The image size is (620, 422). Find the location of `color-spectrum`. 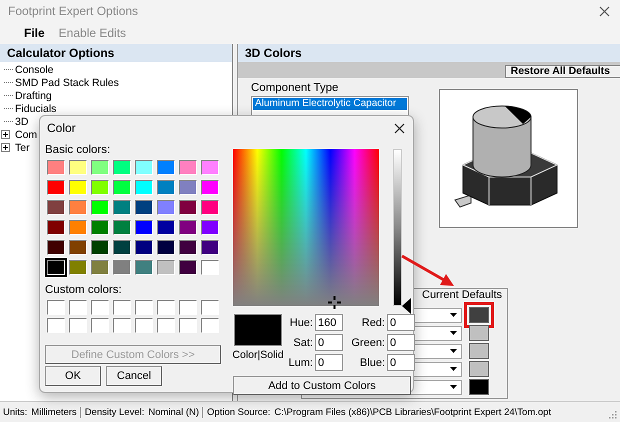

color-spectrum is located at coordinates (306, 227).